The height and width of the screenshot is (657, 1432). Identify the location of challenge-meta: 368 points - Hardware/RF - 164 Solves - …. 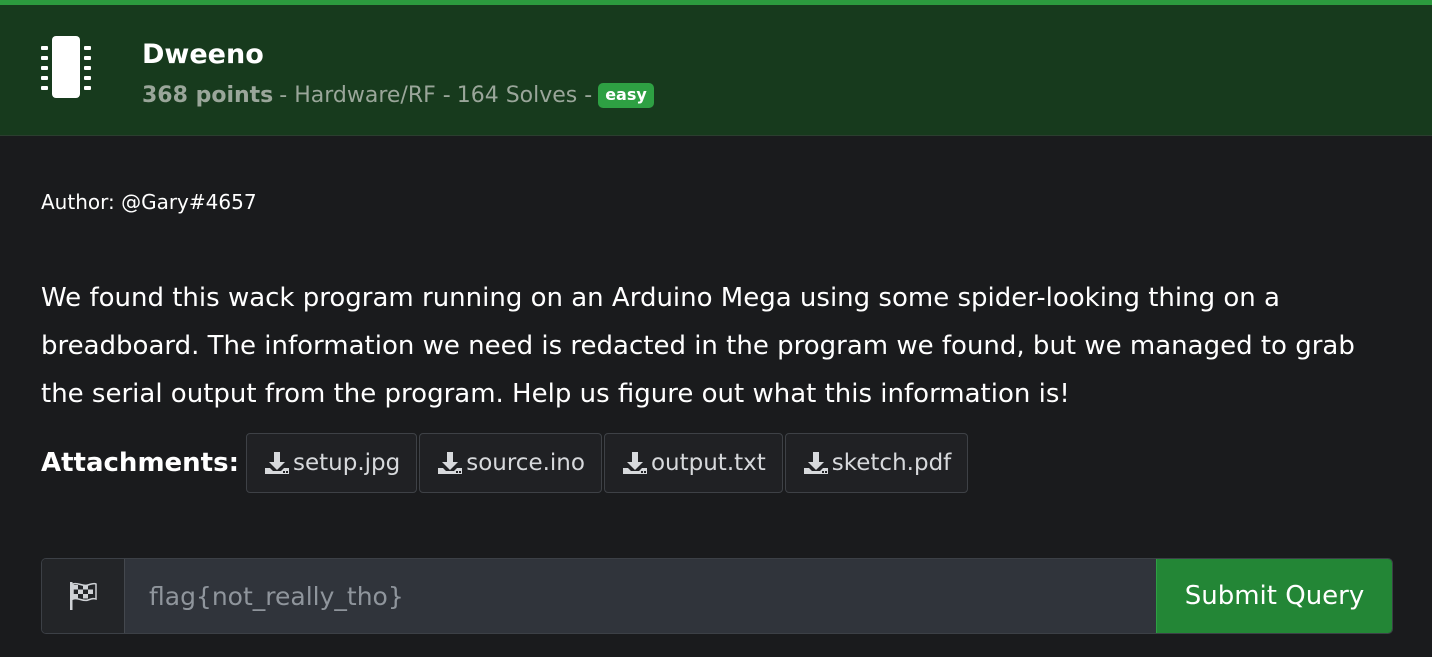
(398, 95).